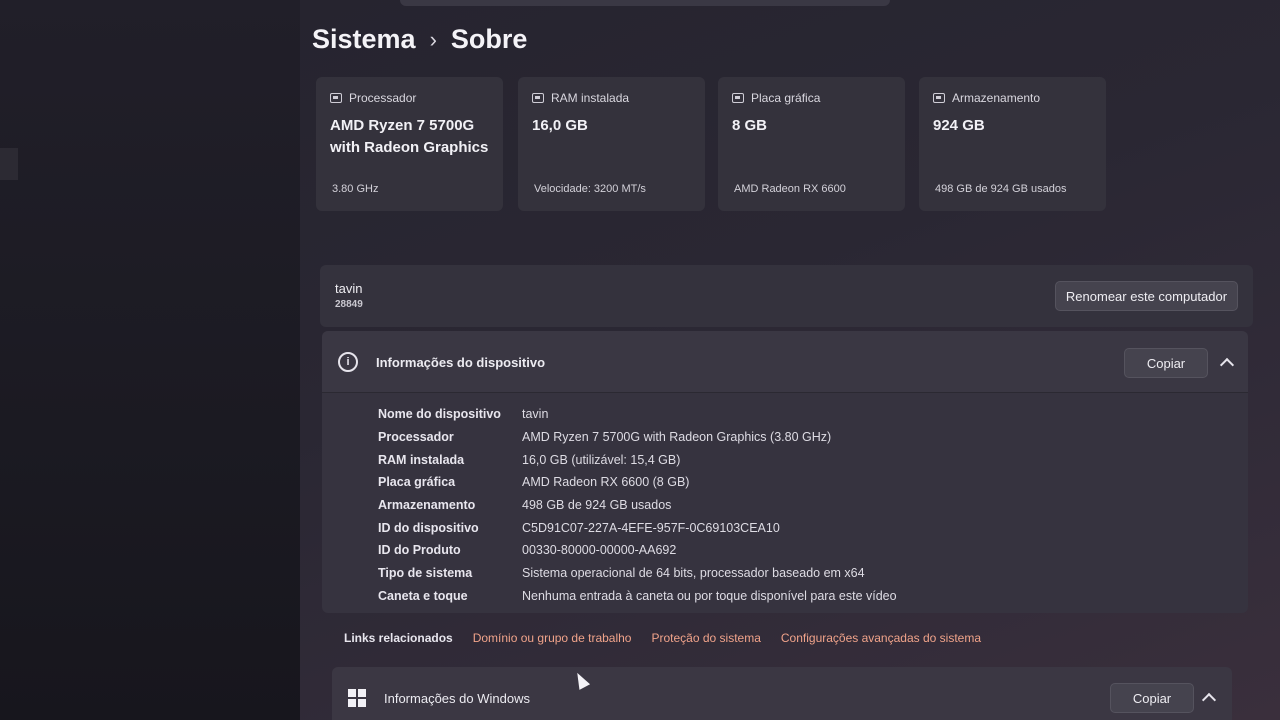  I want to click on storage-icon, so click(939, 98).